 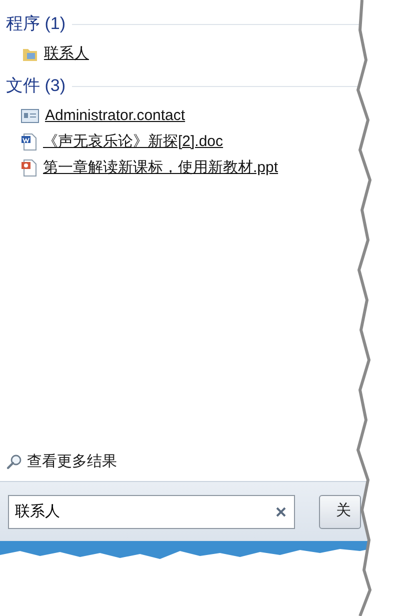 What do you see at coordinates (281, 512) in the screenshot?
I see `clear-icon` at bounding box center [281, 512].